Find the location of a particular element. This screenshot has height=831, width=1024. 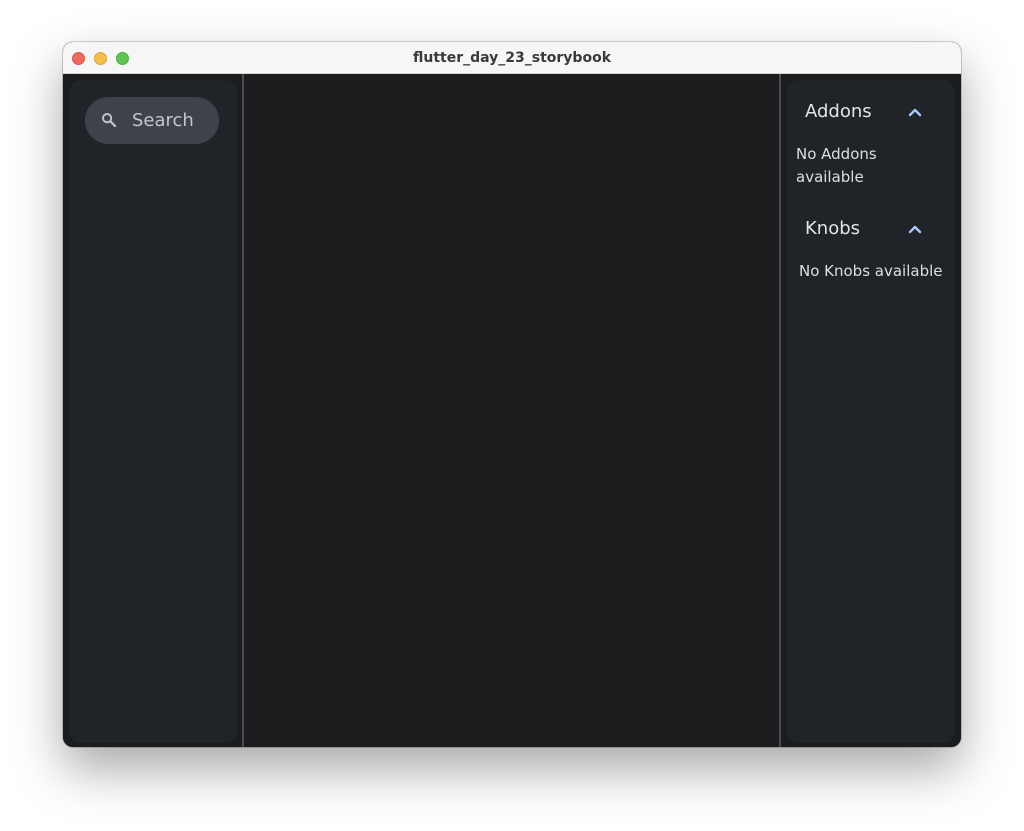

window-title: flutter_day_23_storybook is located at coordinates (512, 58).